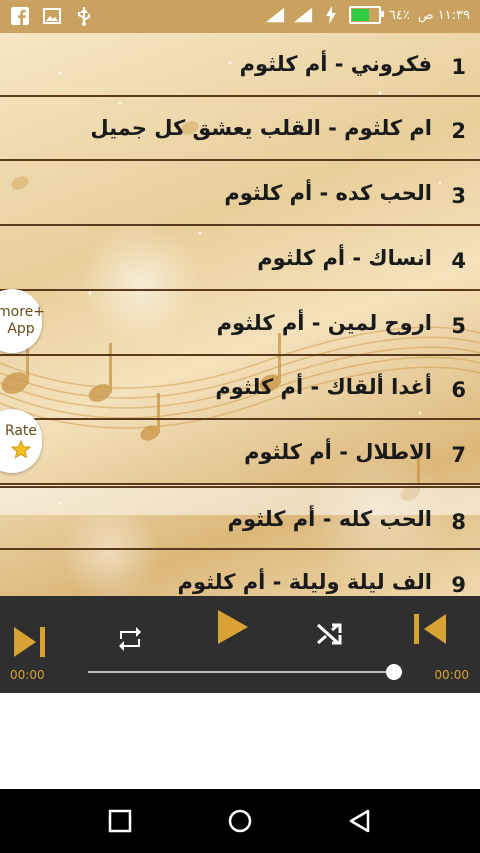  What do you see at coordinates (458, 67) in the screenshot?
I see `song-number: 1` at bounding box center [458, 67].